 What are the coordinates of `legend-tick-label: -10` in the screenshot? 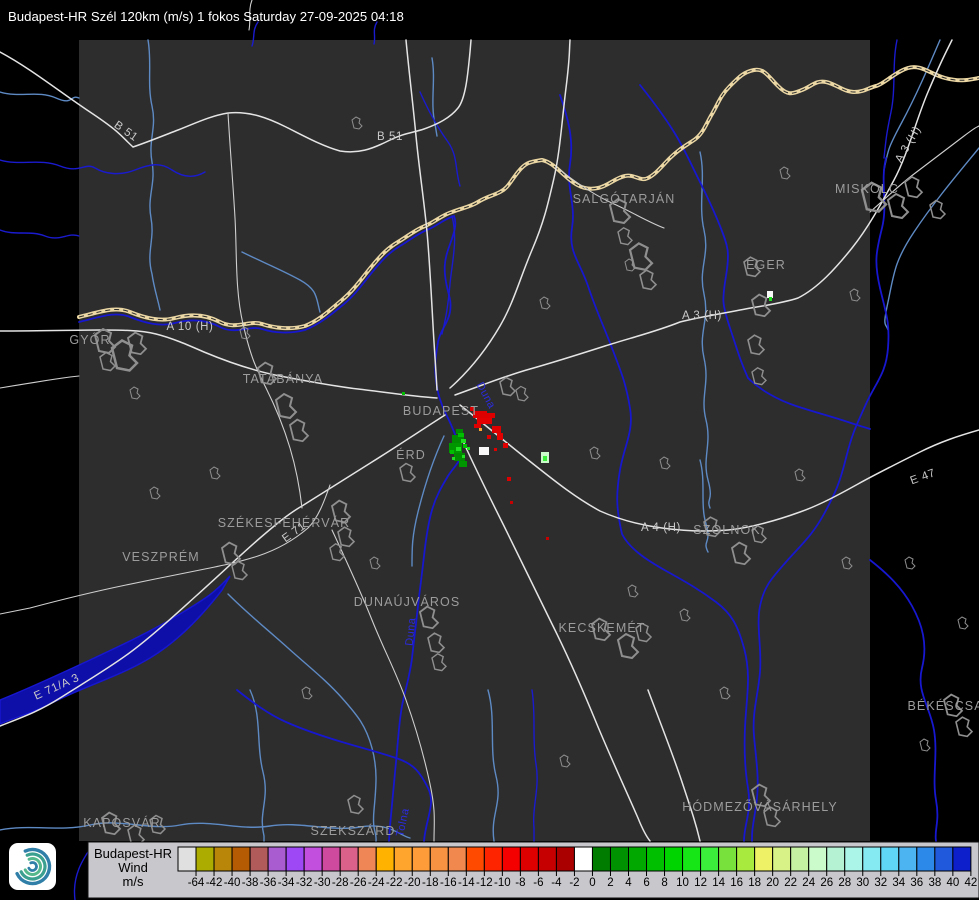 It's located at (502, 883).